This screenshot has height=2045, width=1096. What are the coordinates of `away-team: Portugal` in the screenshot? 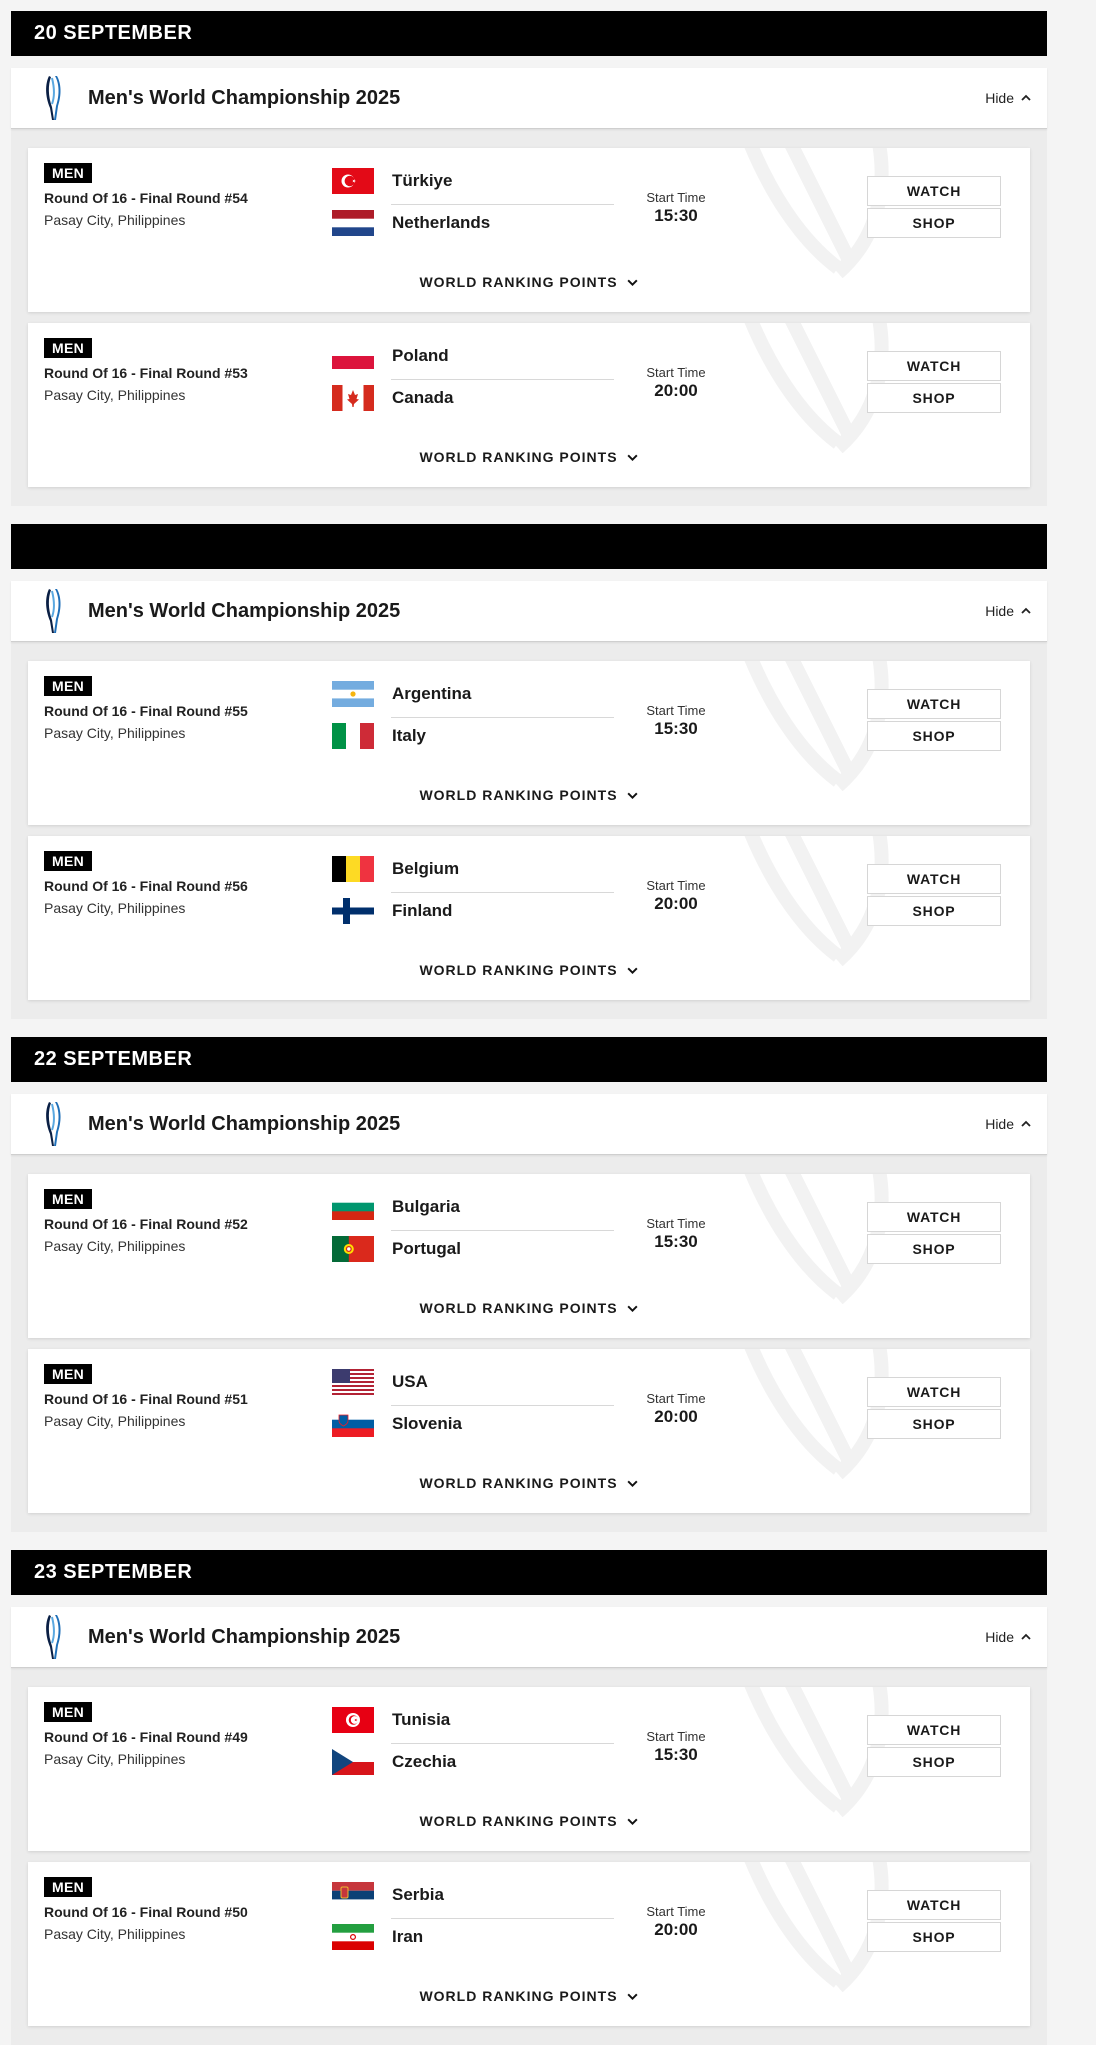 It's located at (396, 1249).